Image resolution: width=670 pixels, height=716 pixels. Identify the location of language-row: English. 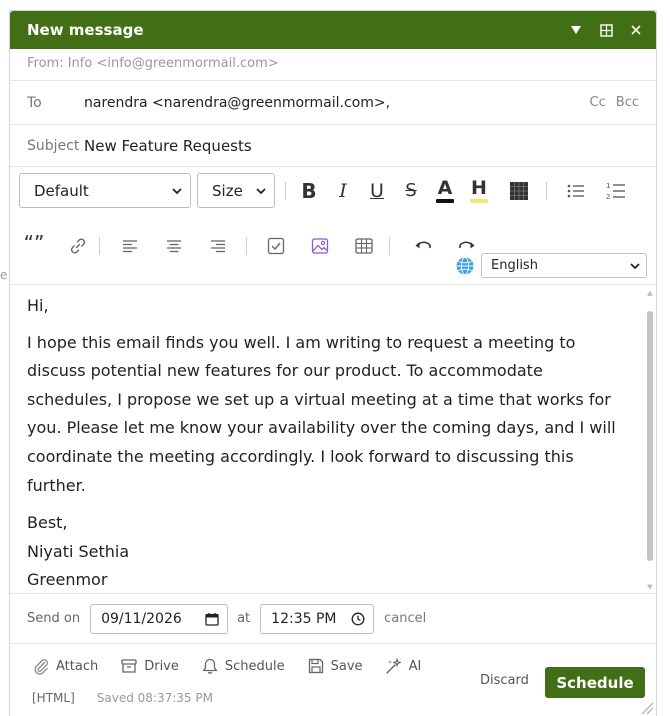
(551, 265).